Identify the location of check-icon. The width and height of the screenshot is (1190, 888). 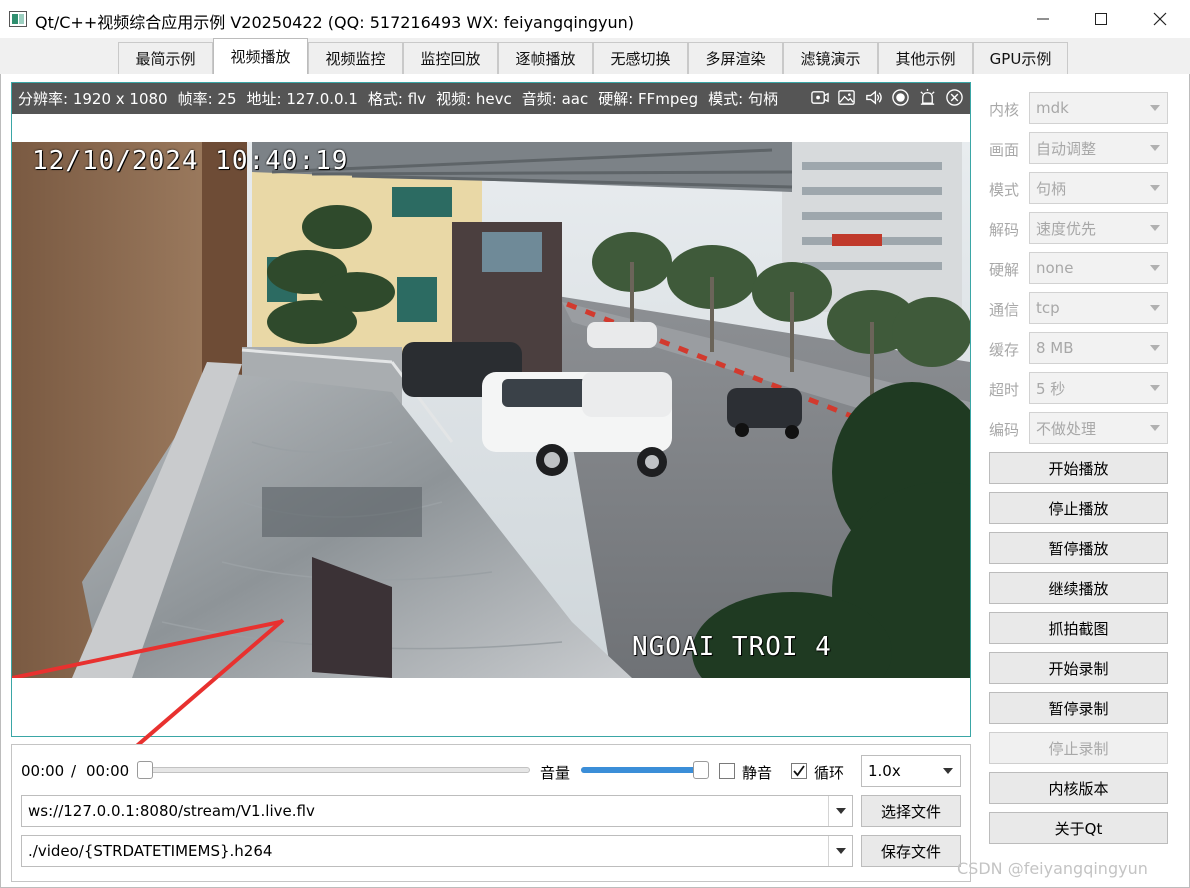
(799, 771).